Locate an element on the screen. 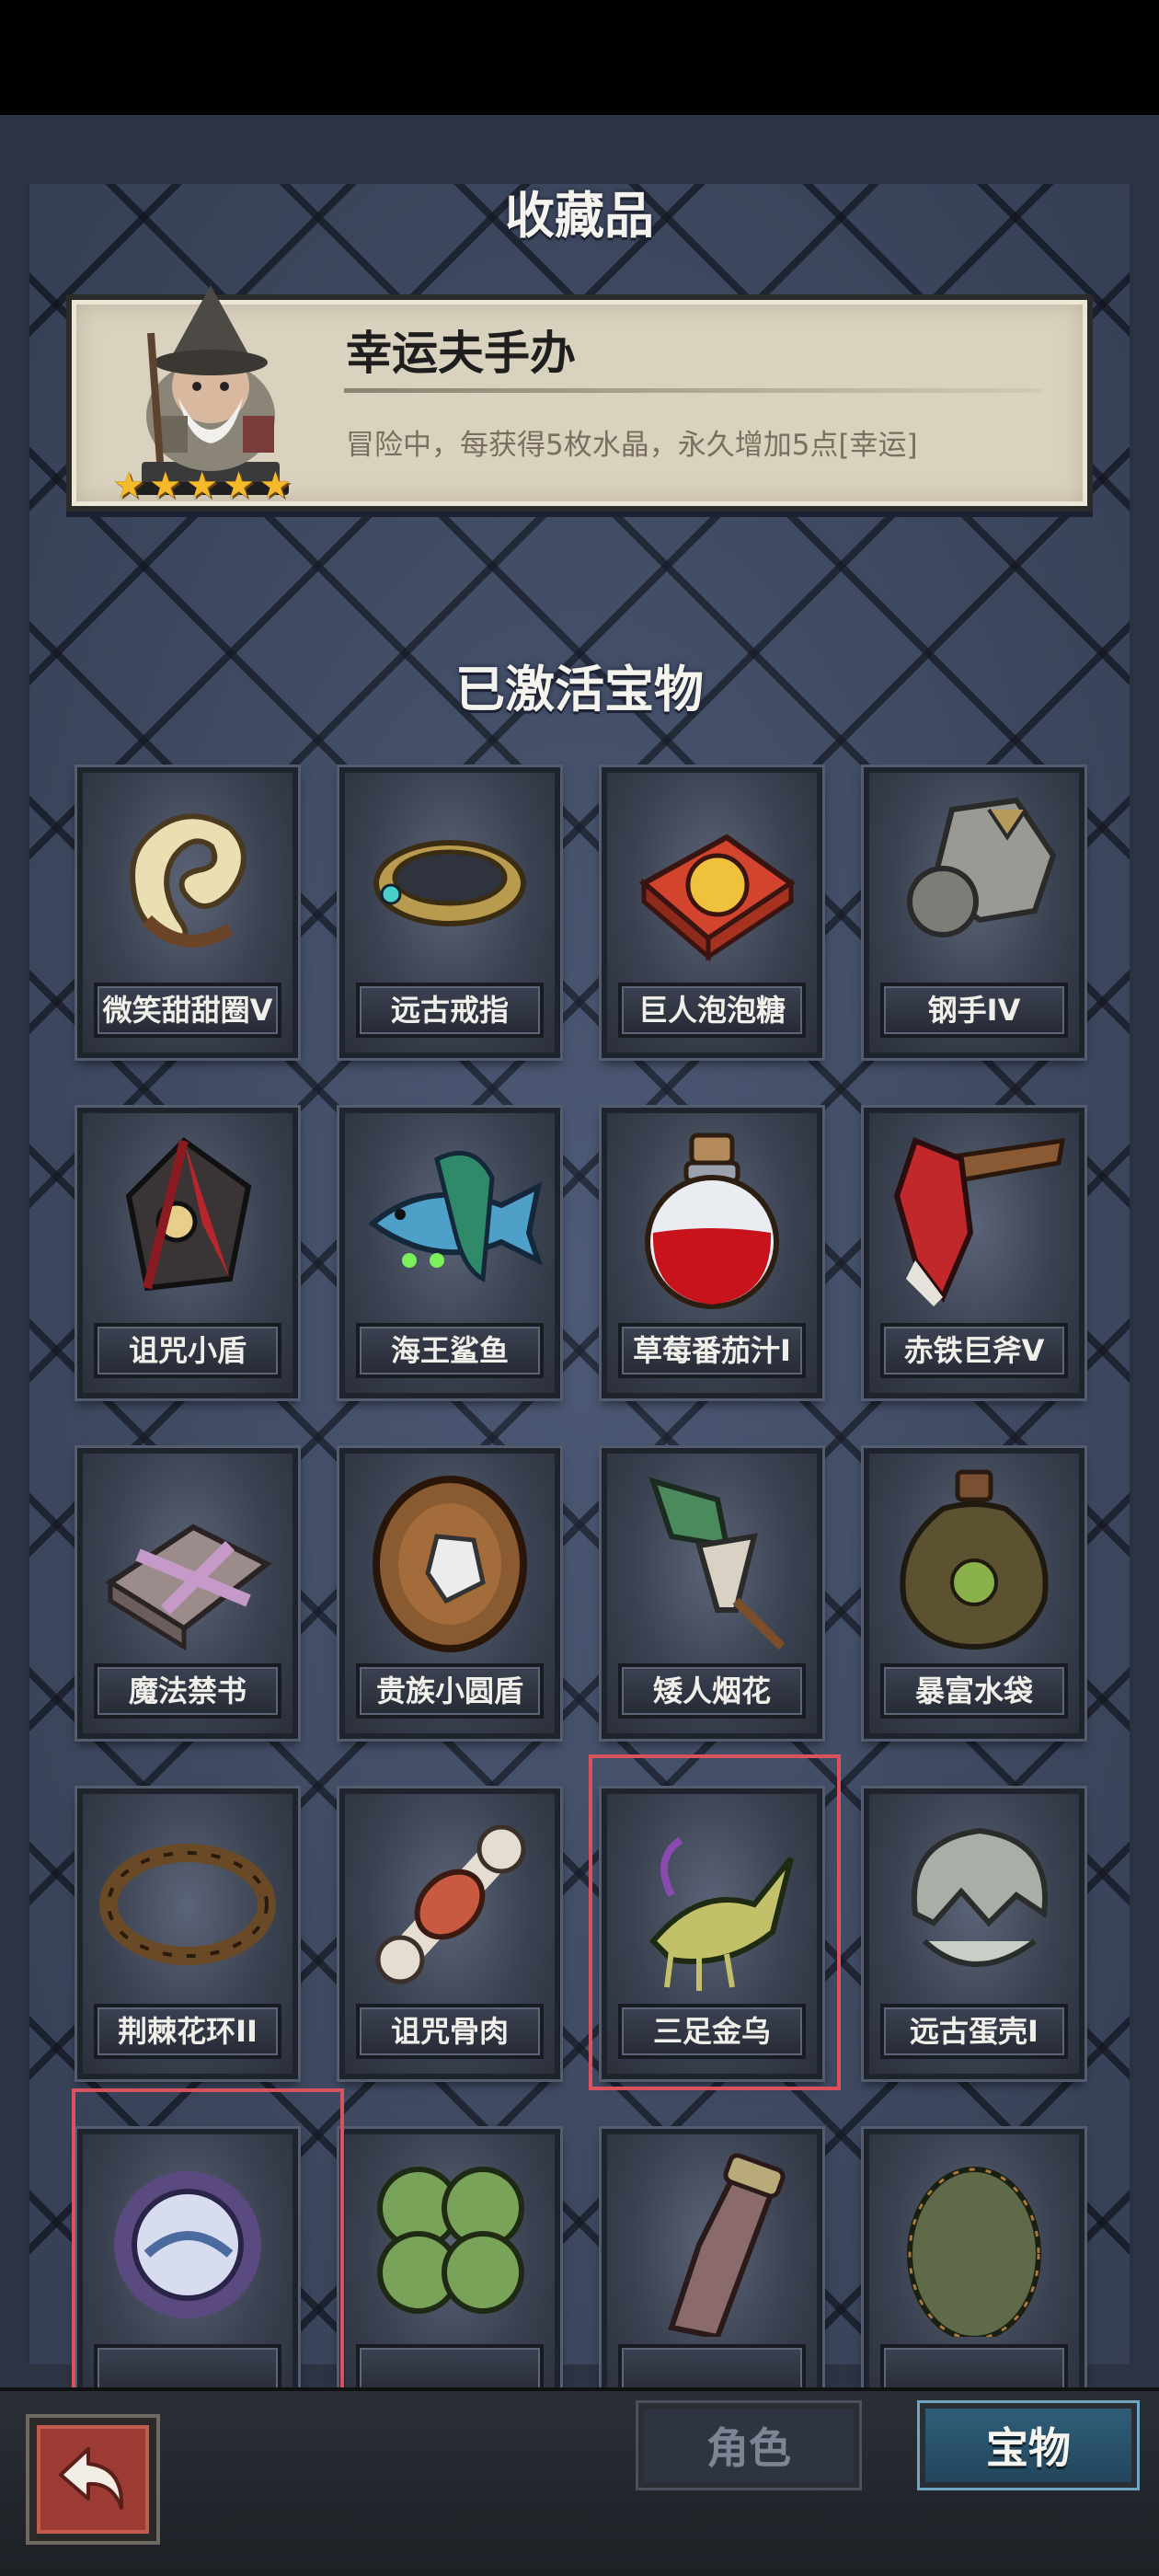  firework-icon is located at coordinates (717, 1563).